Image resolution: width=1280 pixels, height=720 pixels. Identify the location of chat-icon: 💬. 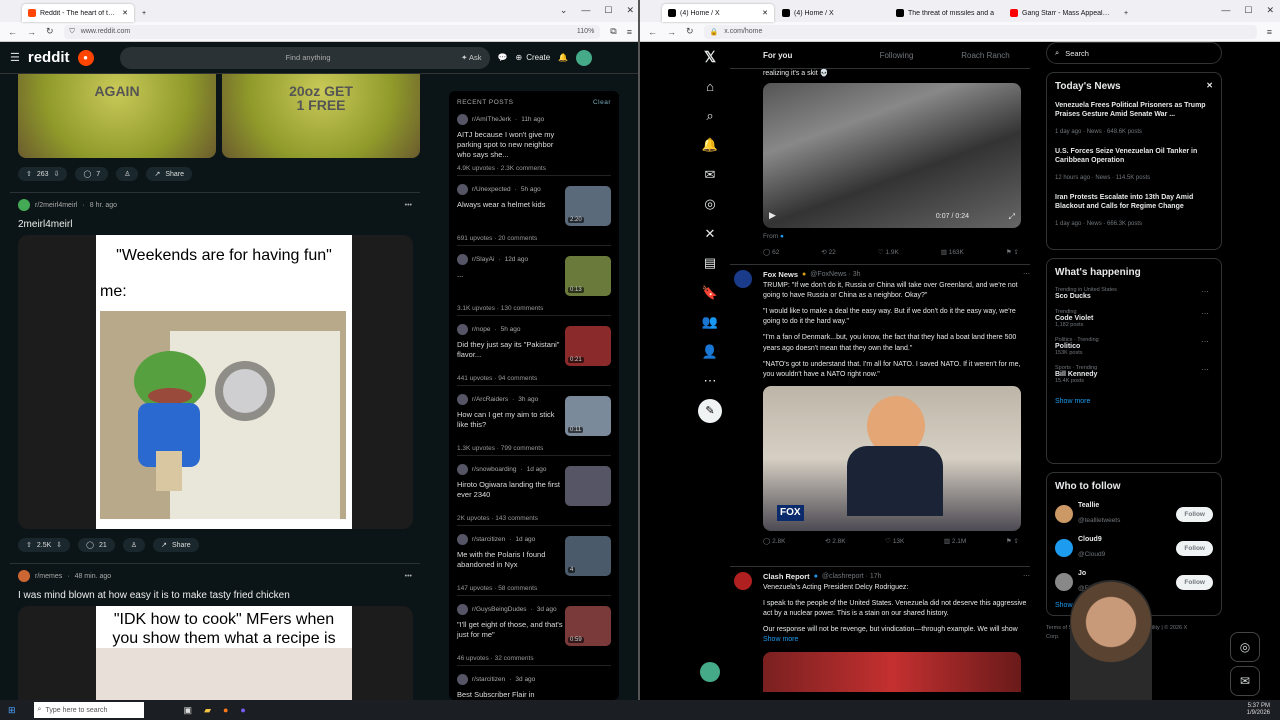
(503, 57).